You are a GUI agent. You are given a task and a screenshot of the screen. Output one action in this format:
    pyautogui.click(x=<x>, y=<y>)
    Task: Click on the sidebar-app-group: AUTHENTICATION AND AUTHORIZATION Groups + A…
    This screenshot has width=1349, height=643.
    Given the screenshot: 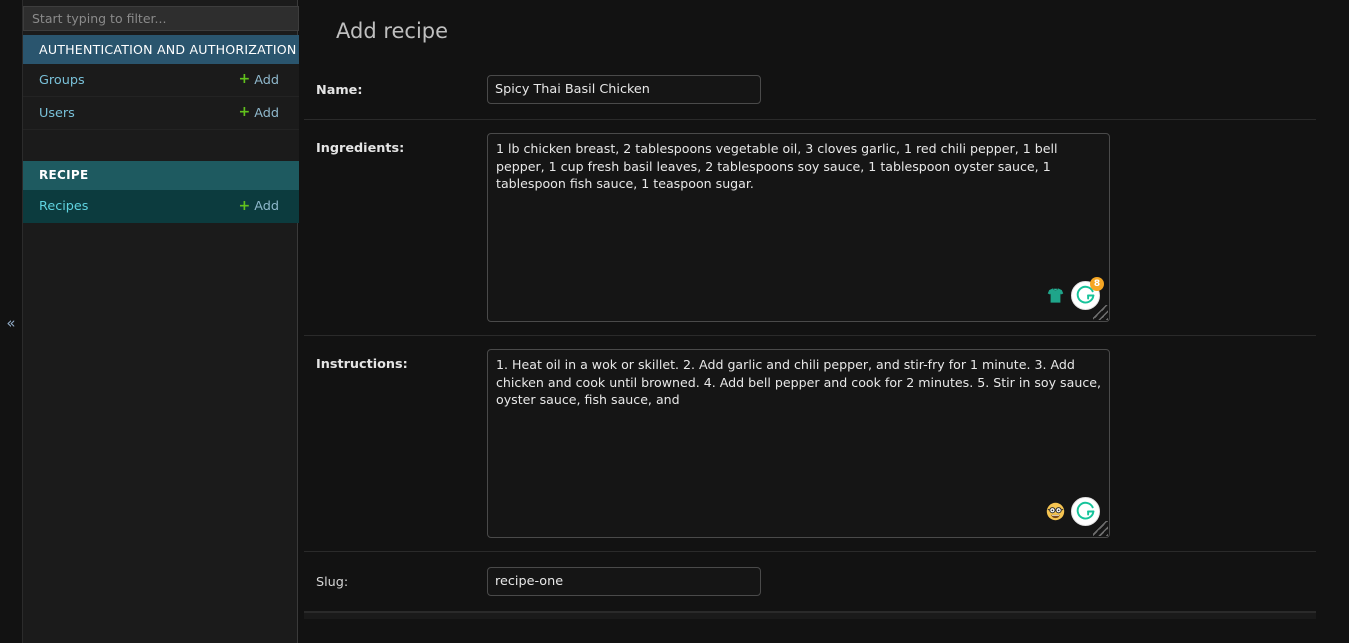 What is the action you would take?
    pyautogui.click(x=161, y=82)
    